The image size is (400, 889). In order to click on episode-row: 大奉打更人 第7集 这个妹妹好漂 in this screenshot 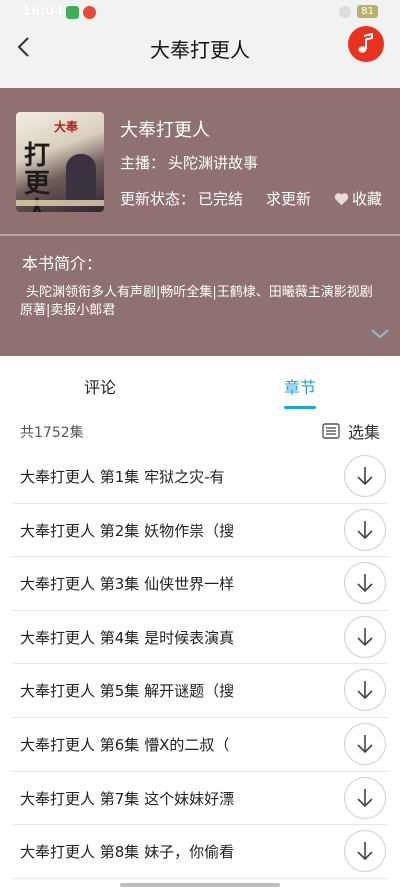, I will do `click(200, 799)`.